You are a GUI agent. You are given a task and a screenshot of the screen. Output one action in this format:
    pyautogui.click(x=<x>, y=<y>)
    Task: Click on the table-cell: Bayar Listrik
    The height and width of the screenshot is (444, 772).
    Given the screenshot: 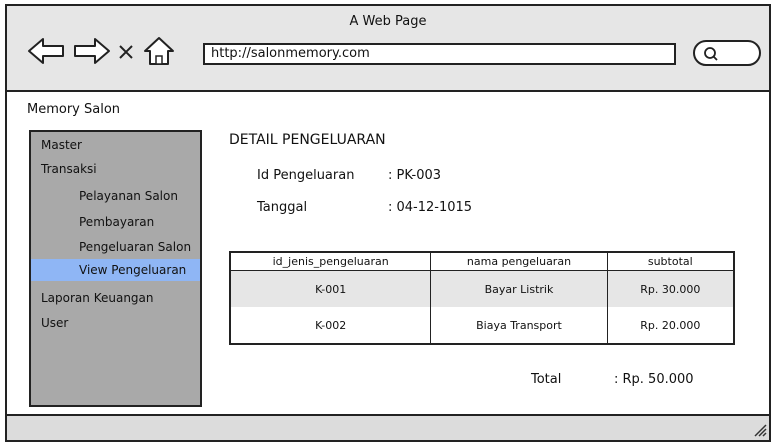 What is the action you would take?
    pyautogui.click(x=519, y=288)
    